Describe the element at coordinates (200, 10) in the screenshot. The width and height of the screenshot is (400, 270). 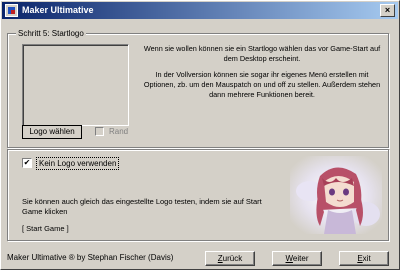
I see `title-bar: Maker Ultimative ×` at that location.